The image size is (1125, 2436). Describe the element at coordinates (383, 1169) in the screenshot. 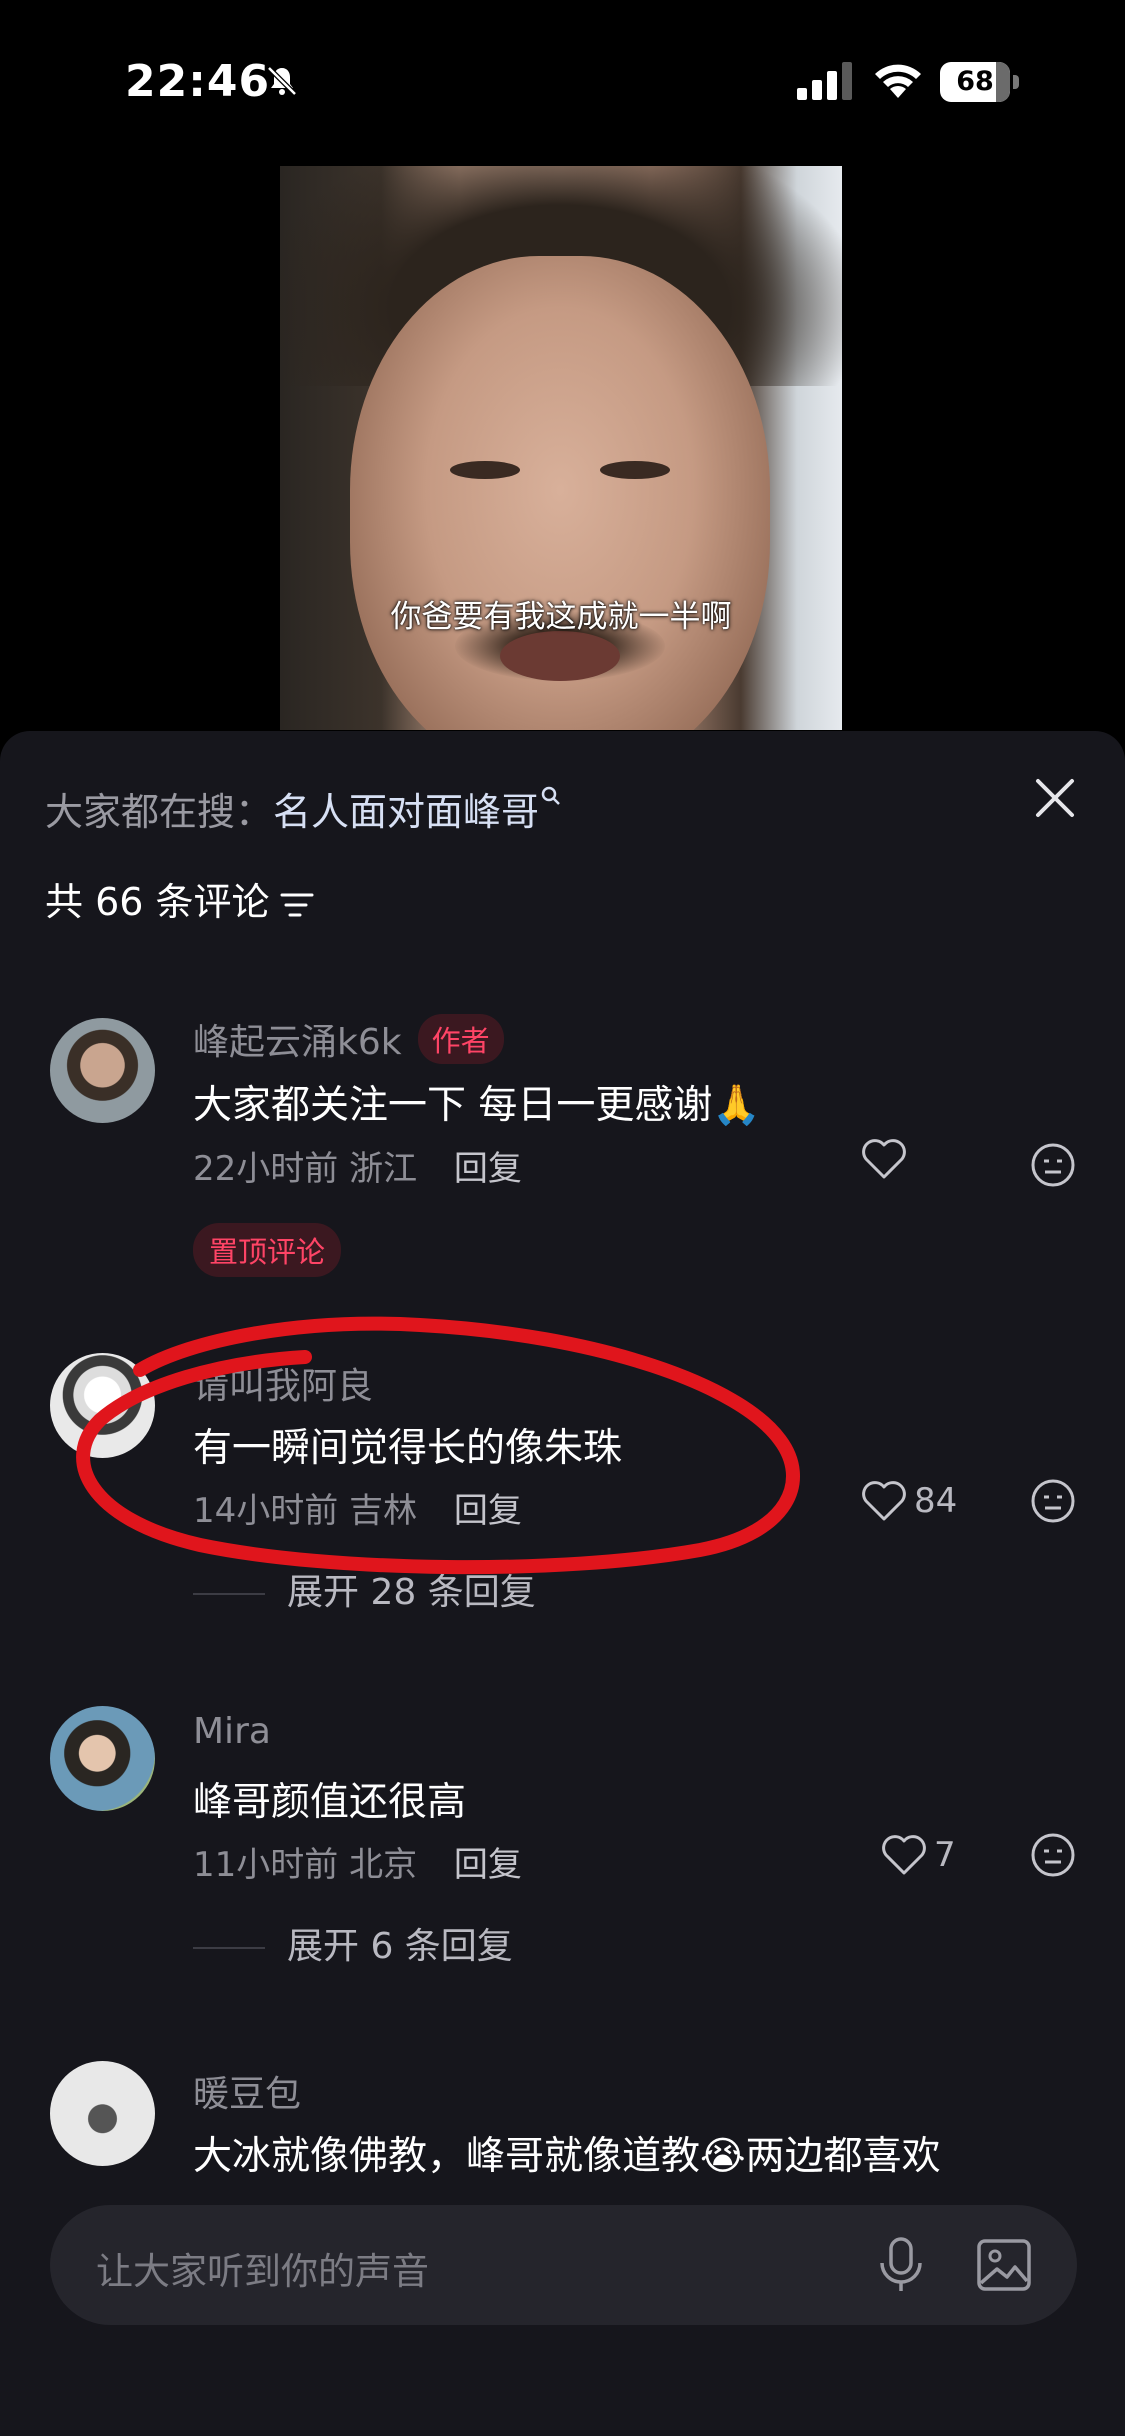

I see `comment-location: 浙江` at that location.